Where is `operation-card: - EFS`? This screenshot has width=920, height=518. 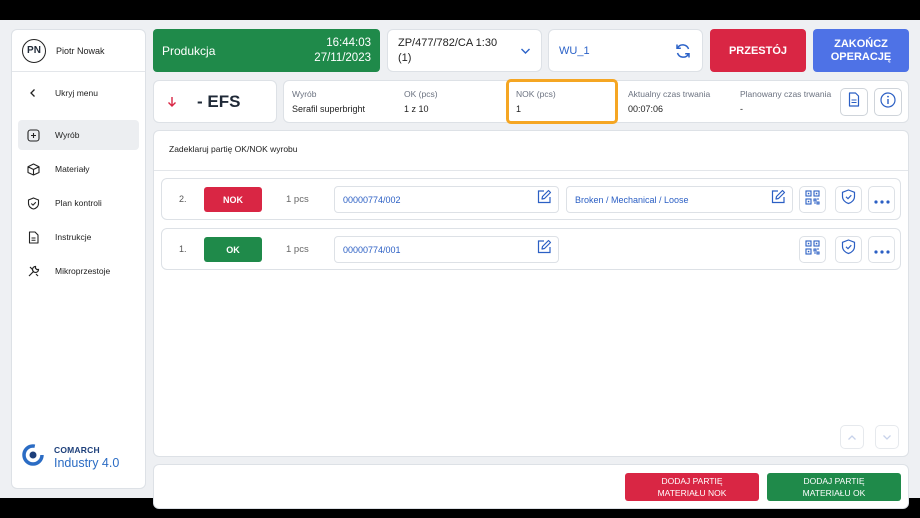 operation-card: - EFS is located at coordinates (215, 101).